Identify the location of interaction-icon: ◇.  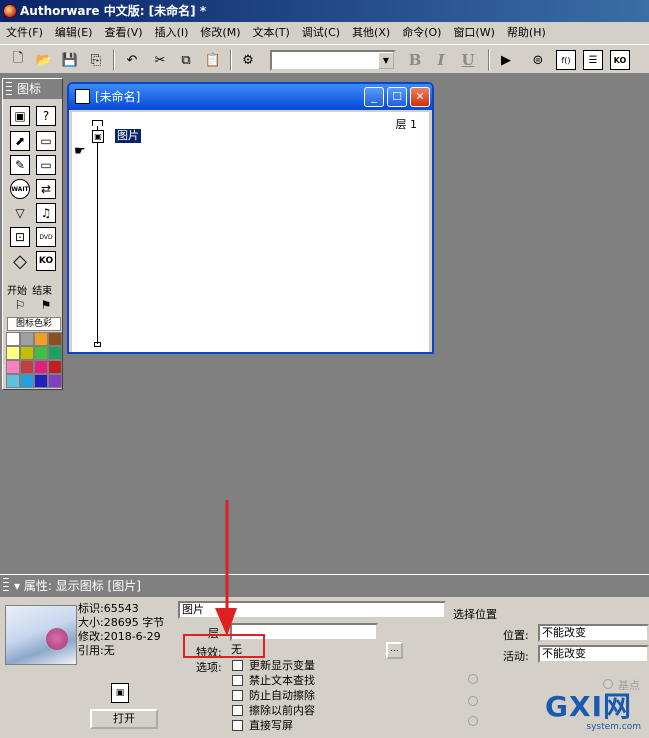
(20, 261).